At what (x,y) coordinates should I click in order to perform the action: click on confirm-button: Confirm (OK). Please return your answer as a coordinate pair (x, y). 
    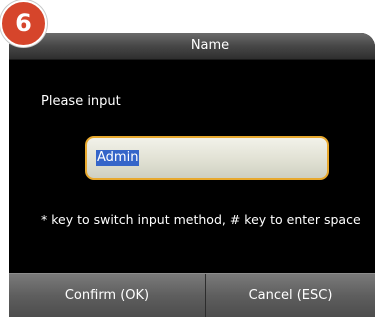
    Looking at the image, I should click on (107, 295).